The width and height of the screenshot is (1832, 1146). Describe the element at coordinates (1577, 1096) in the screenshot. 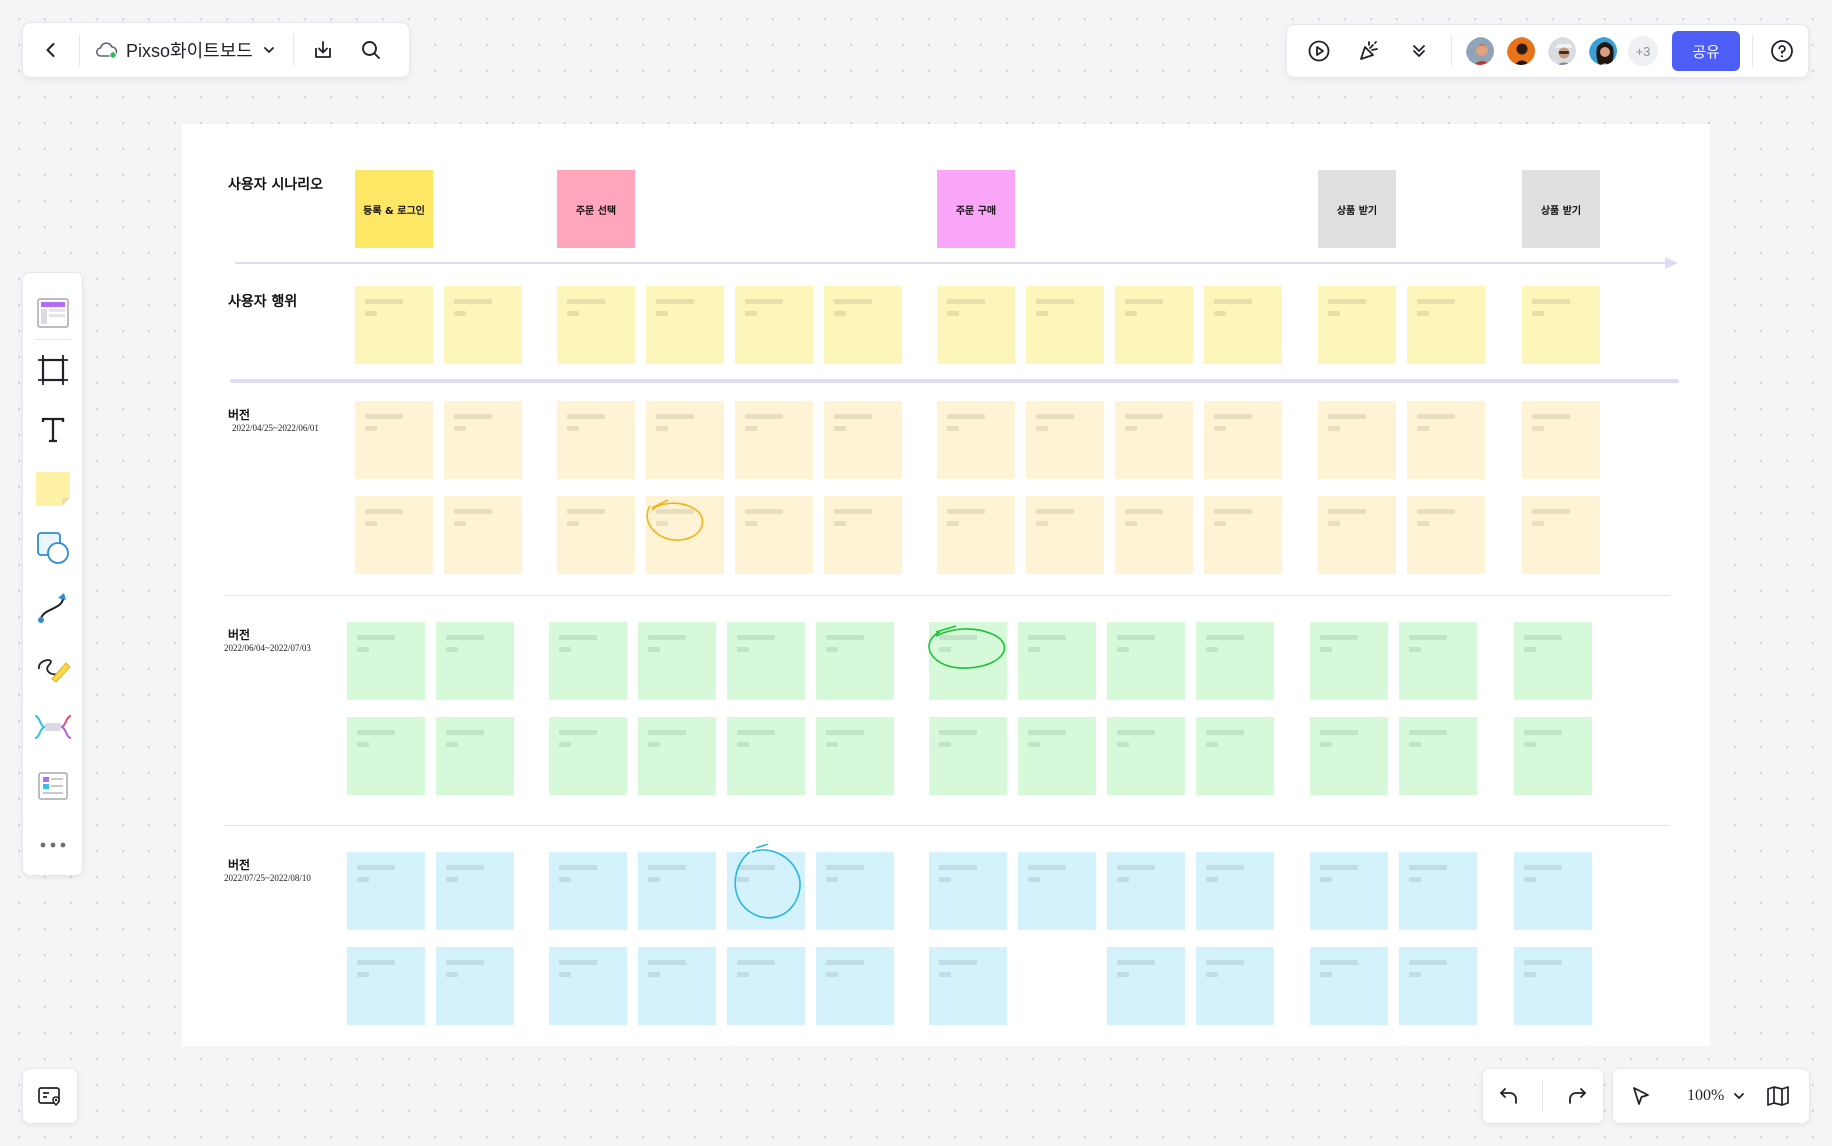

I see `redo-icon` at that location.